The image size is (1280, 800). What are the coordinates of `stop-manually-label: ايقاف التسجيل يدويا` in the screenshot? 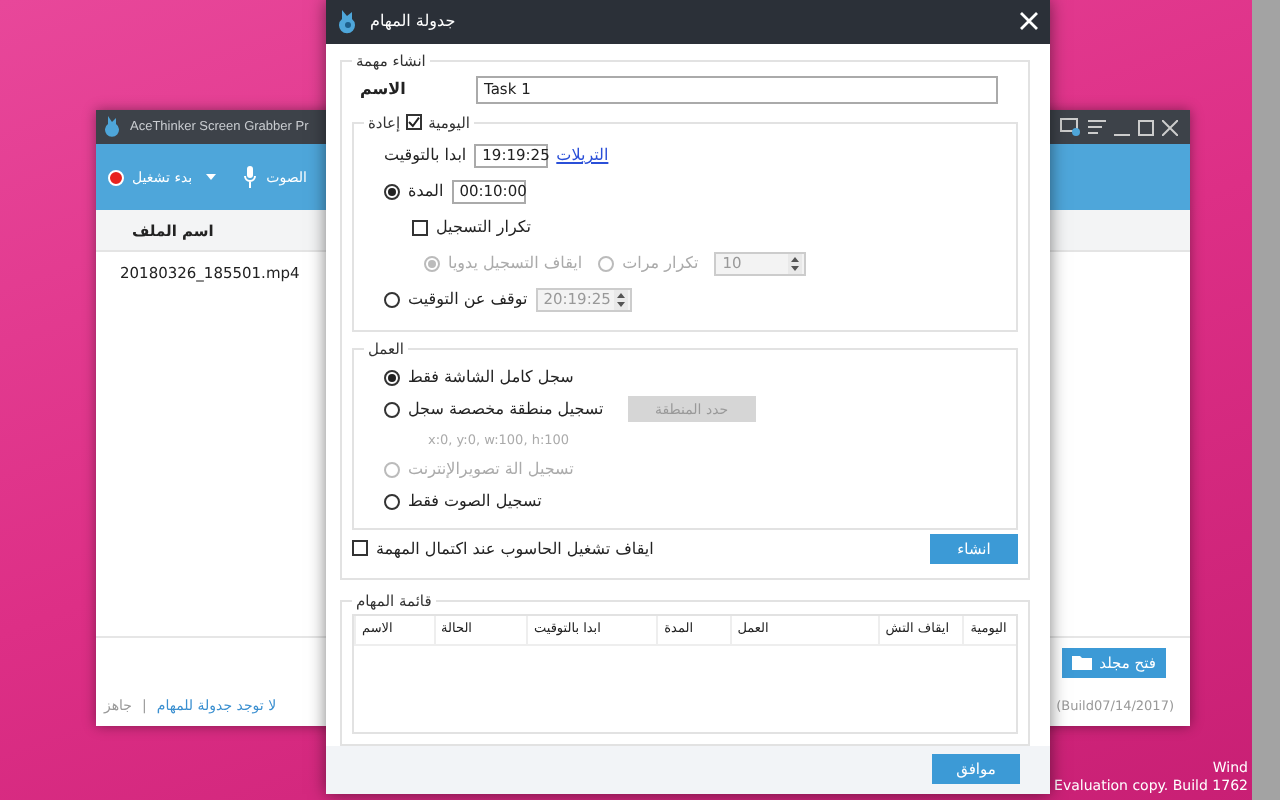 It's located at (515, 263).